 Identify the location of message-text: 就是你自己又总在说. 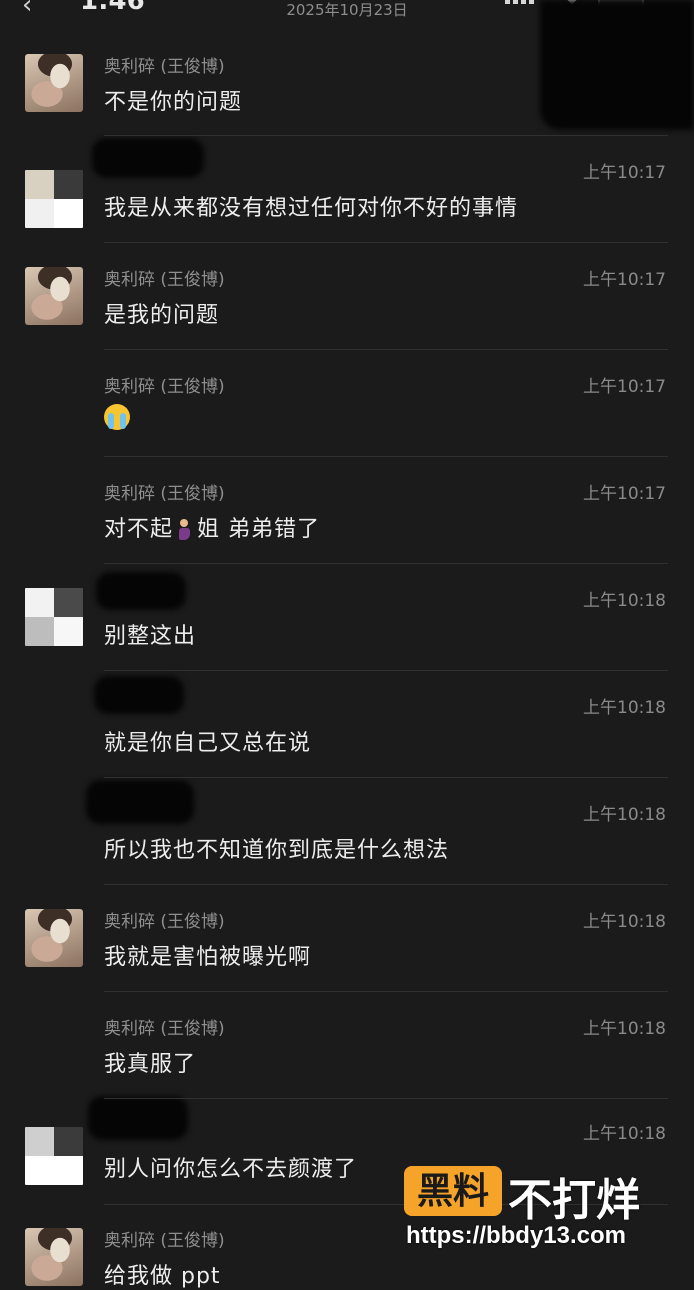
(208, 743).